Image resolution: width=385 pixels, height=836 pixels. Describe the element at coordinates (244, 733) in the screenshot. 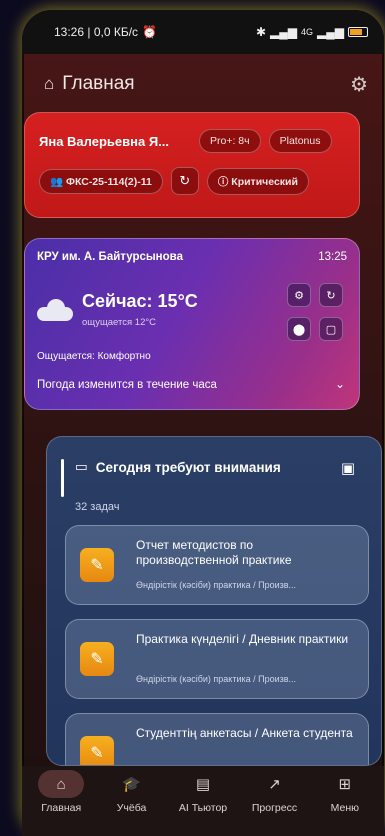

I see `task-title: Студенттің анкетасы / Анкета студента` at that location.